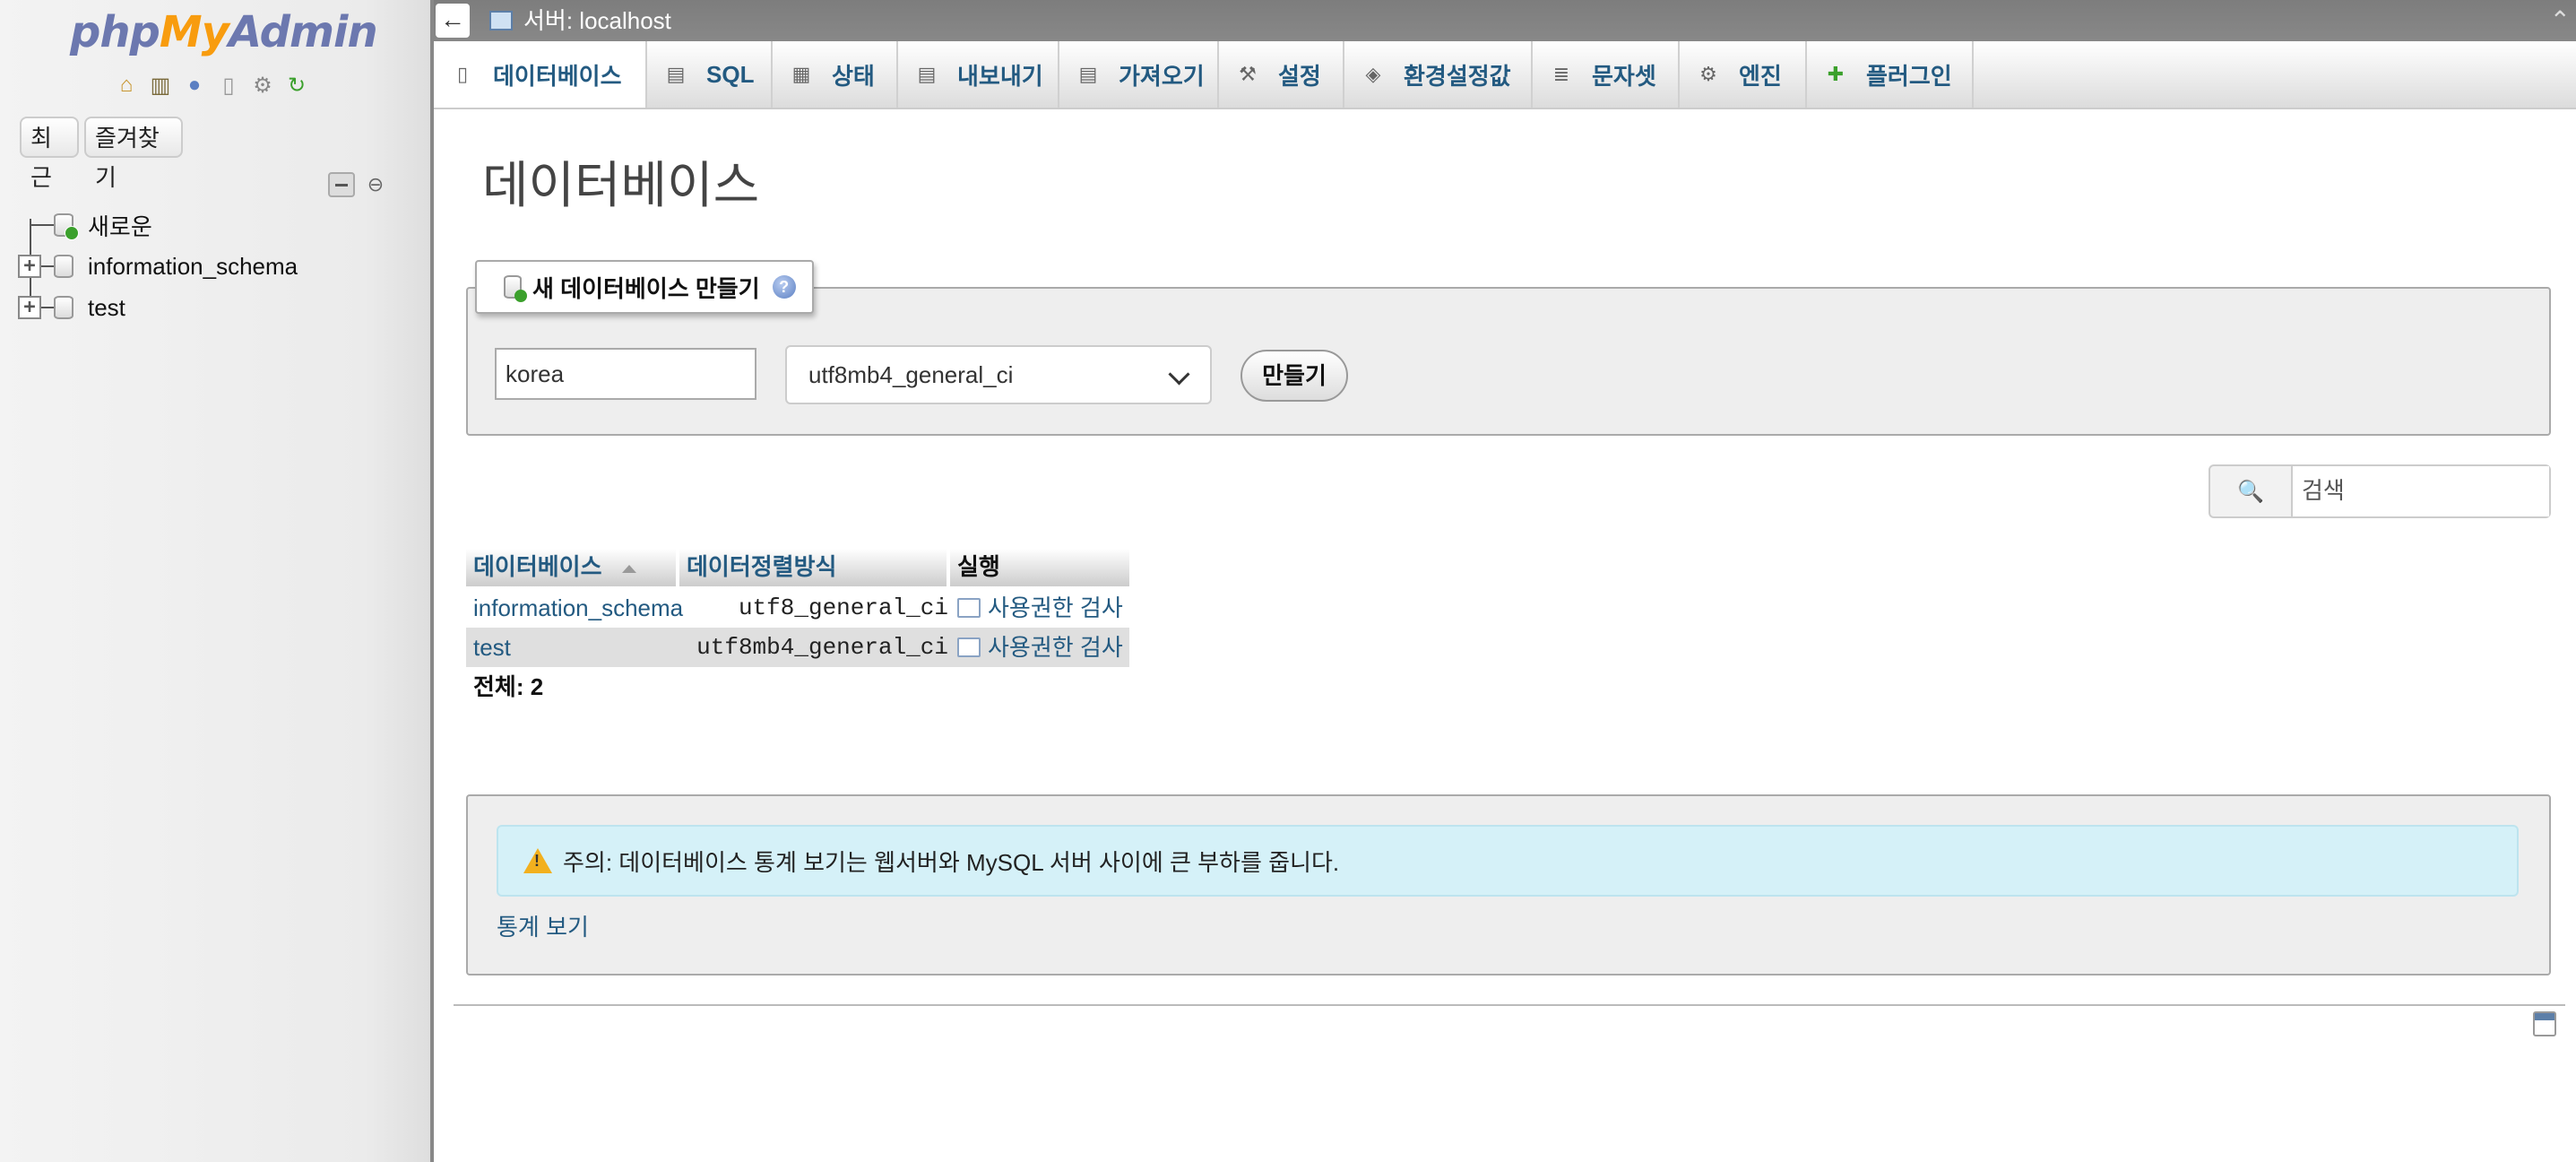  I want to click on tab-settings: ⚒ 설정, so click(1281, 74).